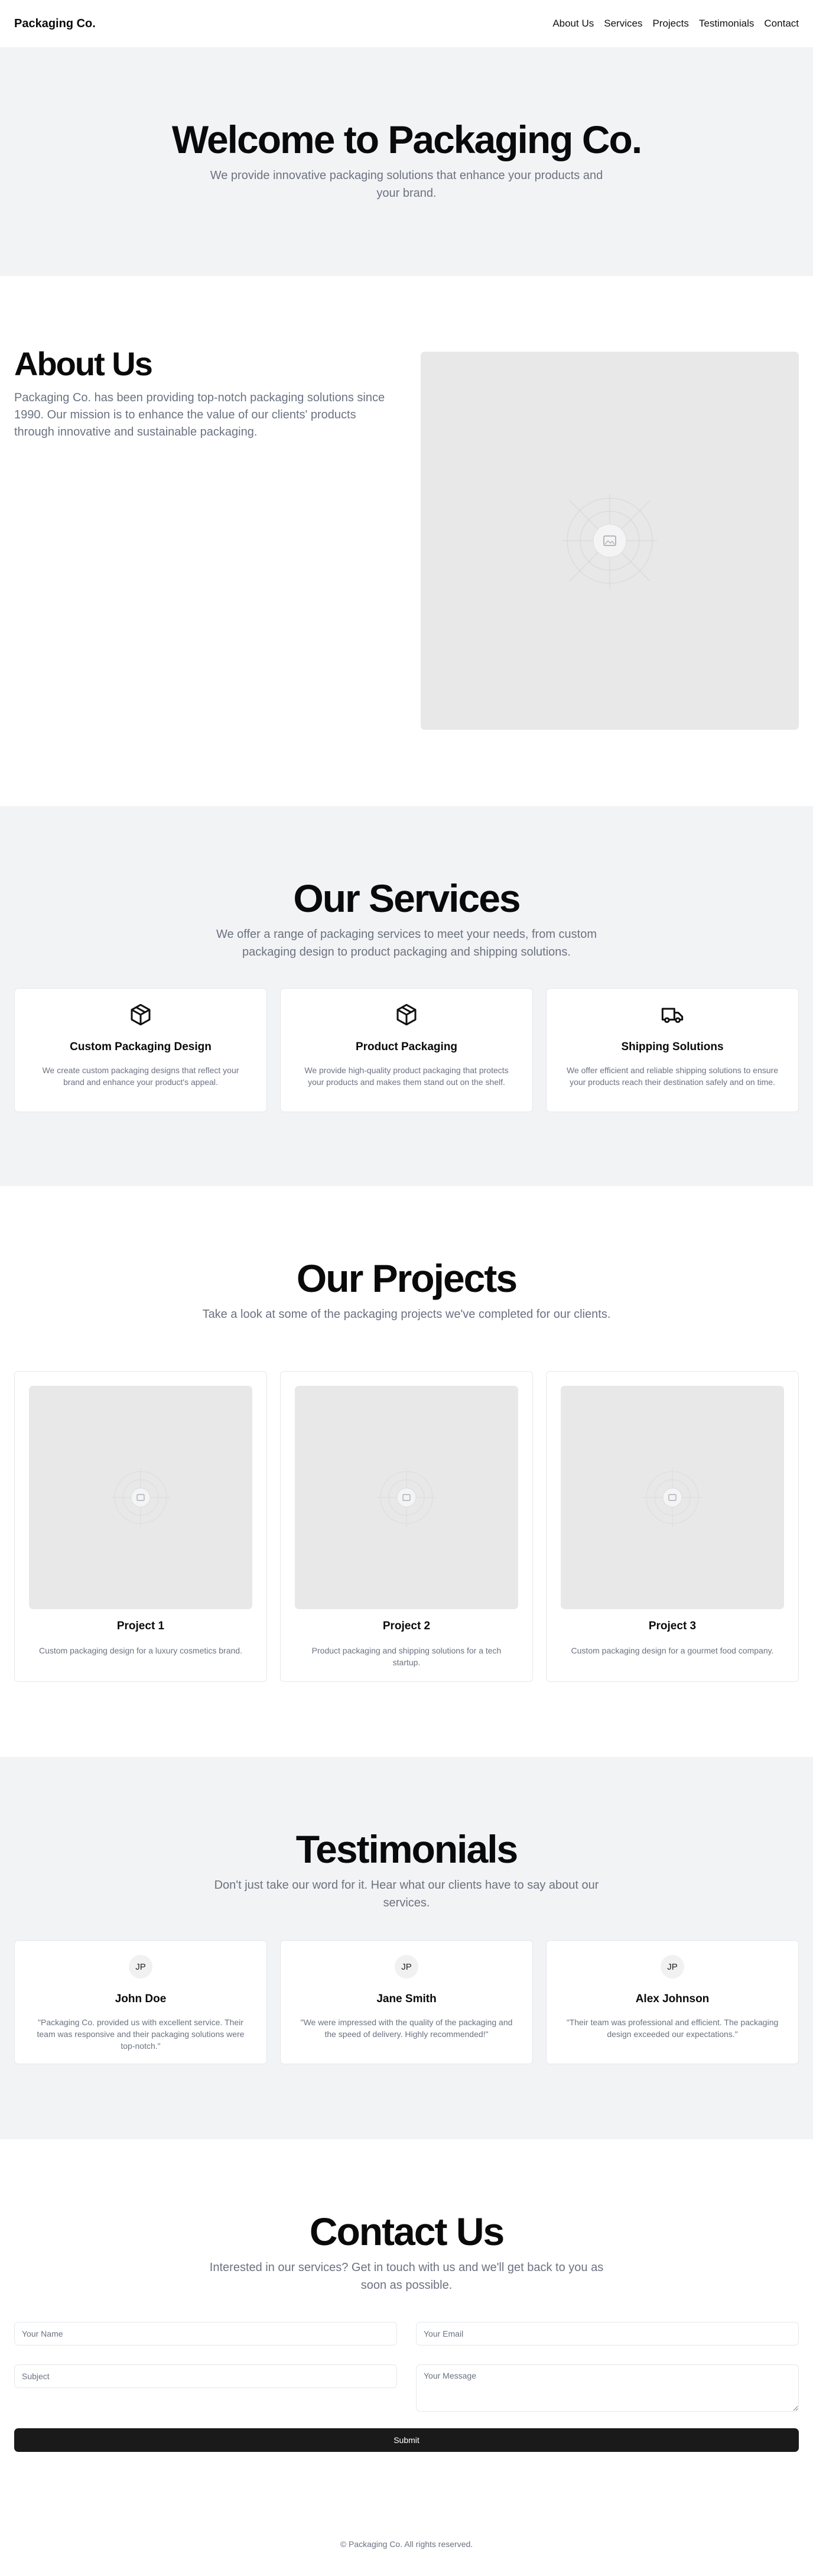  Describe the element at coordinates (727, 24) in the screenshot. I see `nav-link-testimonials: Testimonials` at that location.